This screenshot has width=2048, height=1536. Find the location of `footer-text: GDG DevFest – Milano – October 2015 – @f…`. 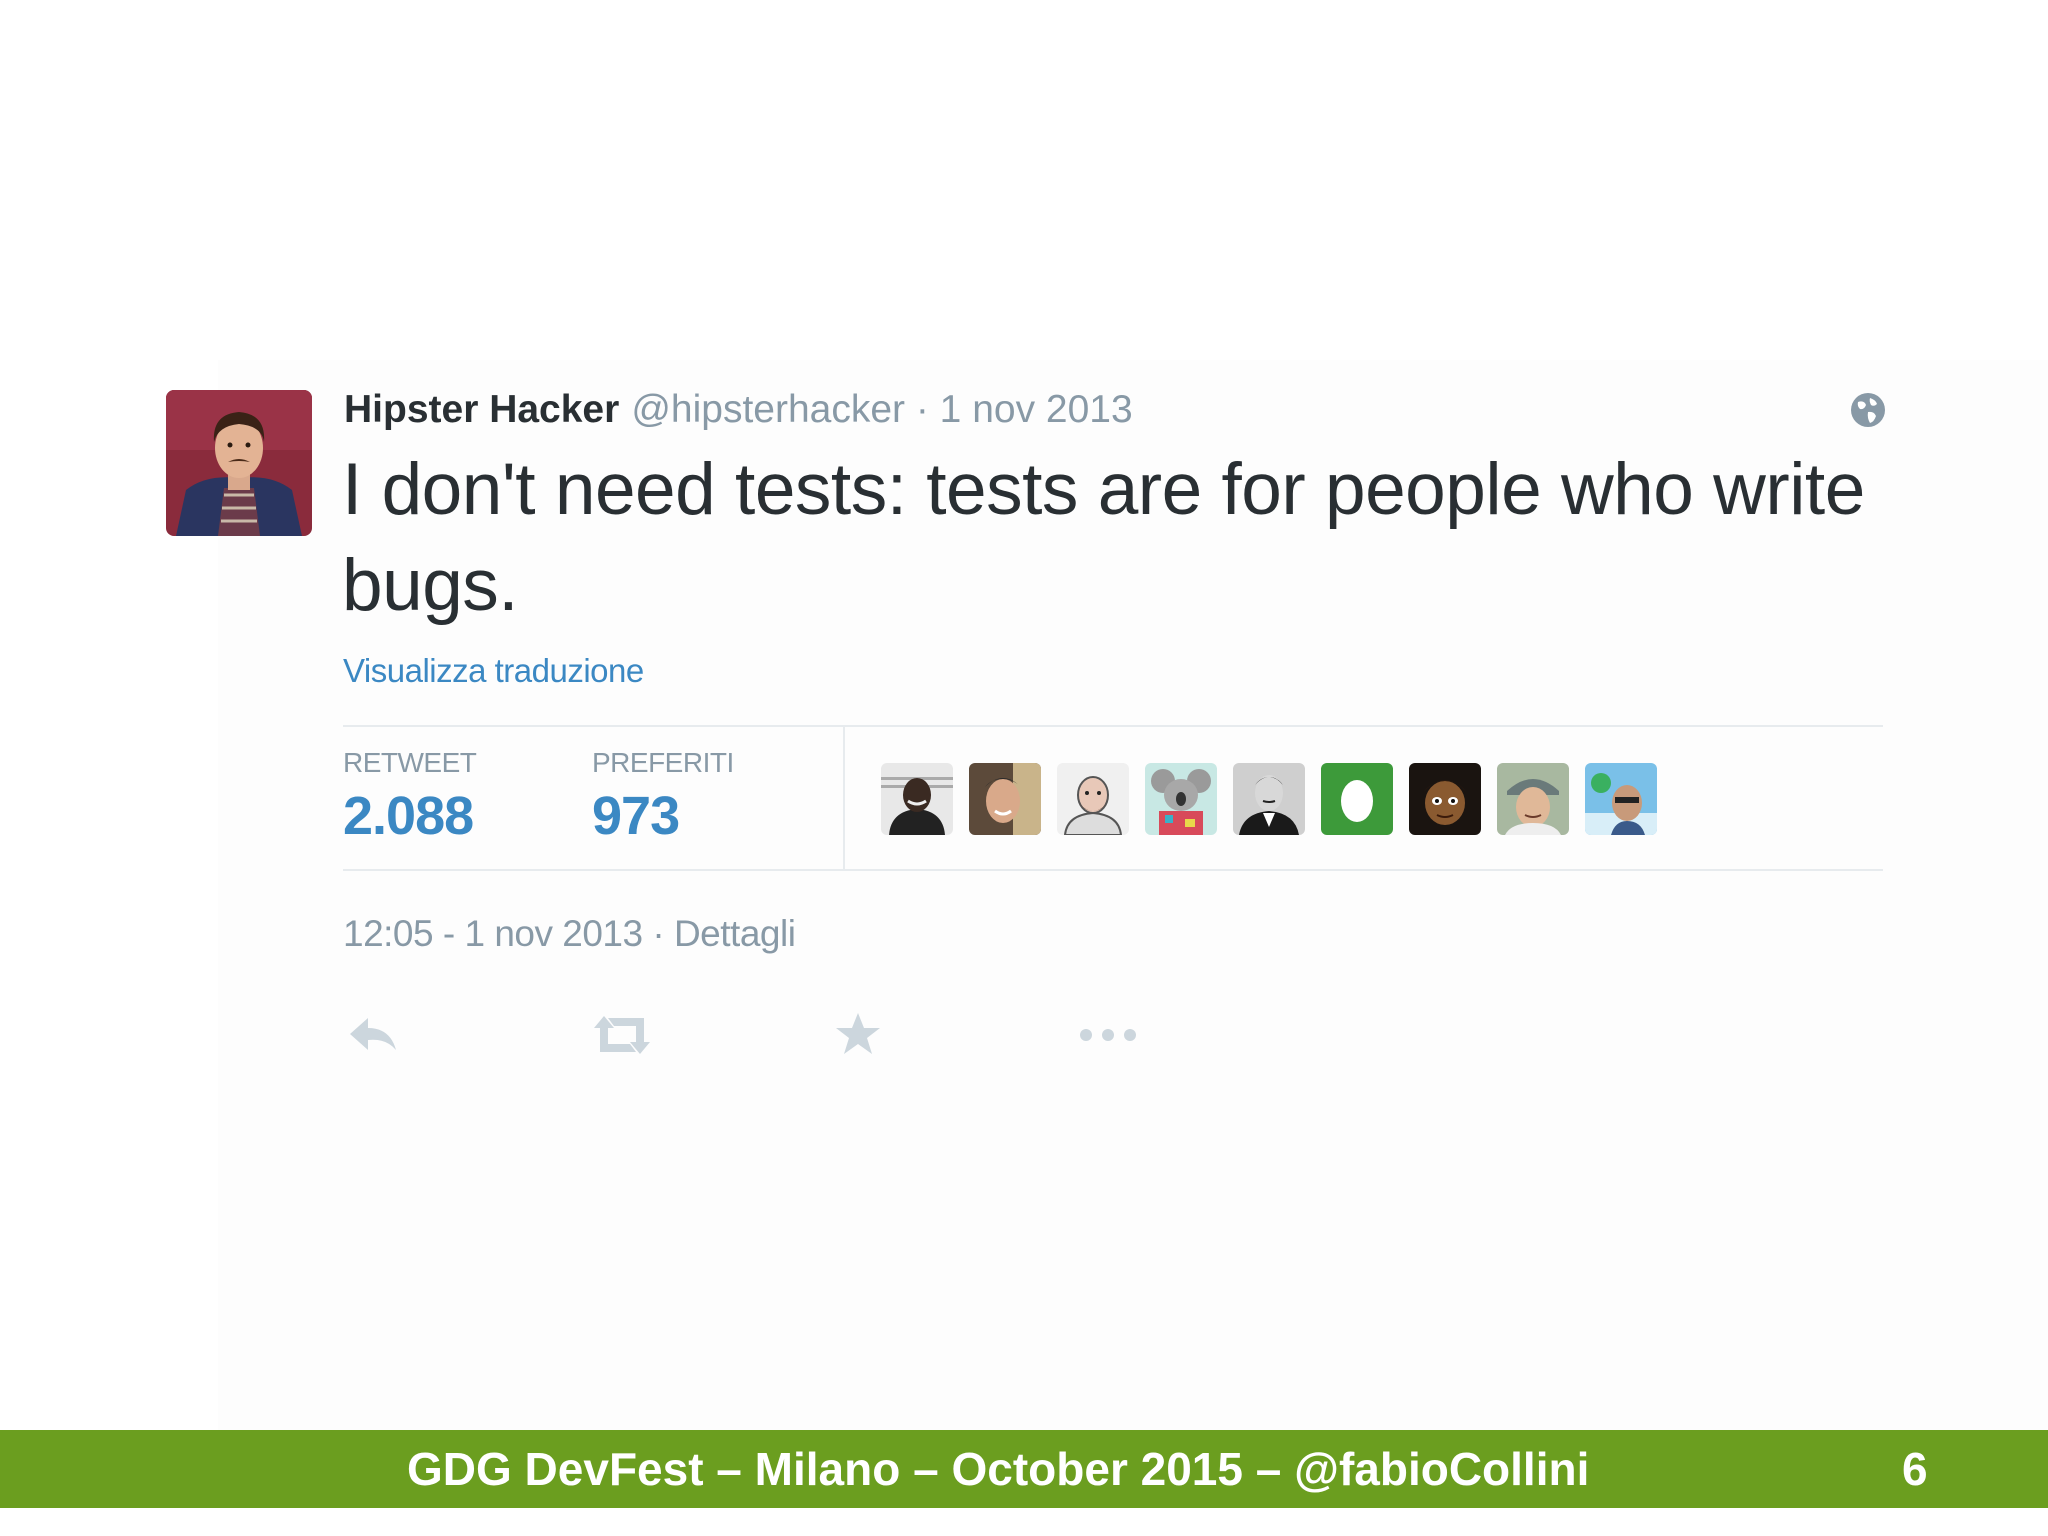

footer-text: GDG DevFest – Milano – October 2015 – @f… is located at coordinates (998, 1469).